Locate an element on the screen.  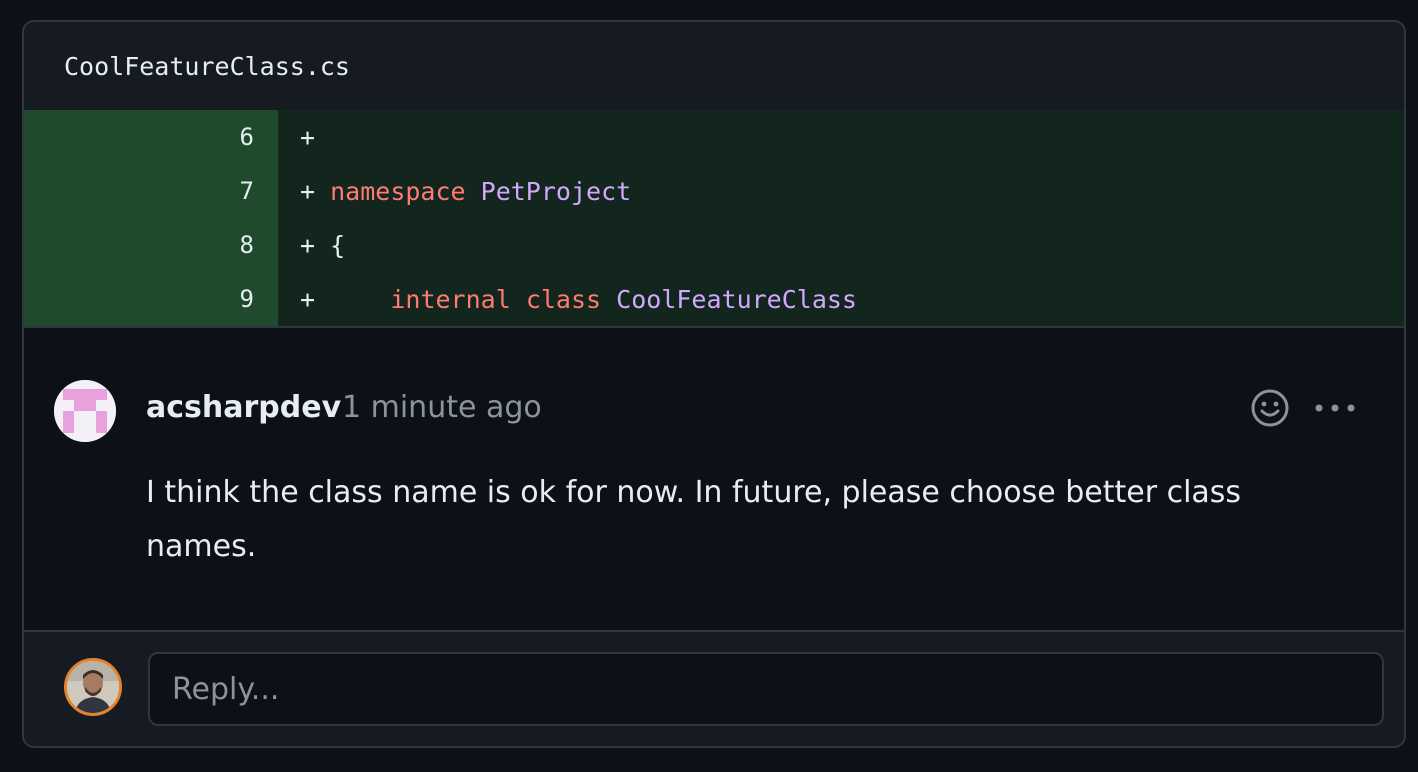
code-entity: PetProject is located at coordinates (556, 191).